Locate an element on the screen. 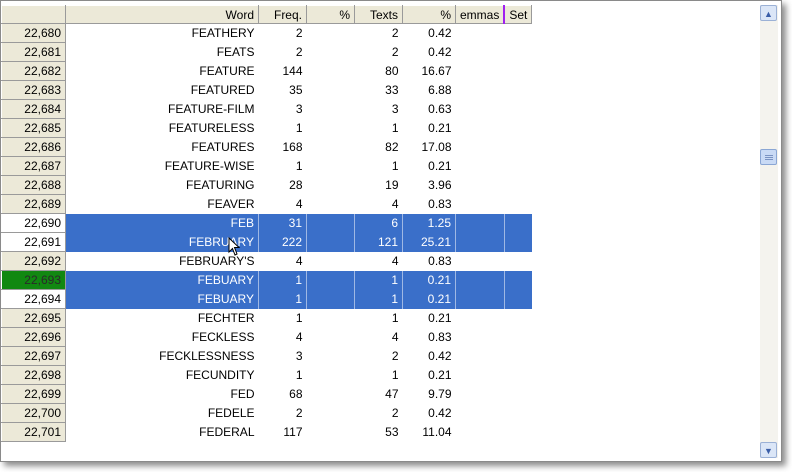  table-row: 22,692 FEBRUARY'S 4 4 0.83 is located at coordinates (266, 261).